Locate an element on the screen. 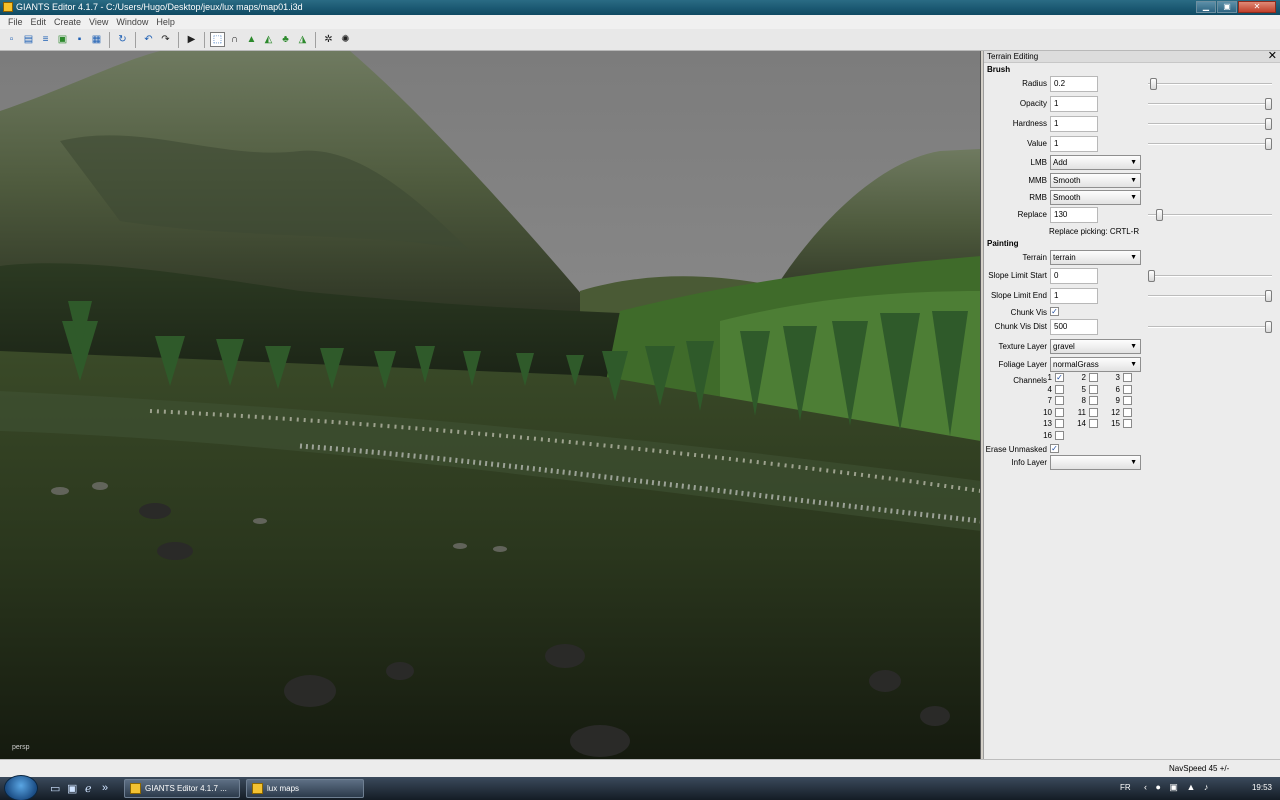 This screenshot has height=800, width=1280. settings-icon: ✲ is located at coordinates (328, 39).